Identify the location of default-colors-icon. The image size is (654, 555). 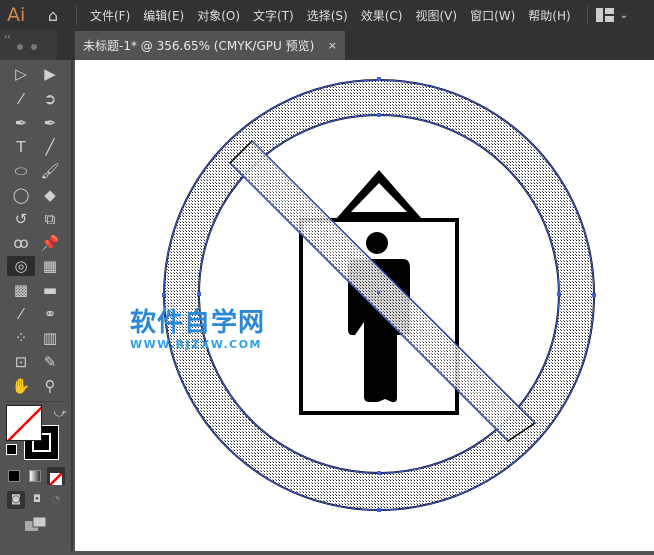
(11, 449).